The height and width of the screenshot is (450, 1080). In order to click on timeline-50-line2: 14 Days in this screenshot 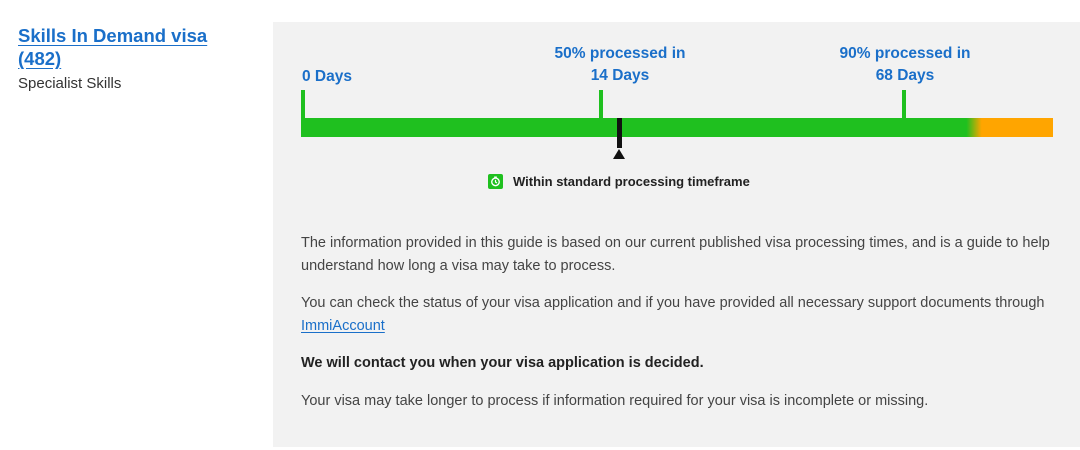, I will do `click(620, 75)`.